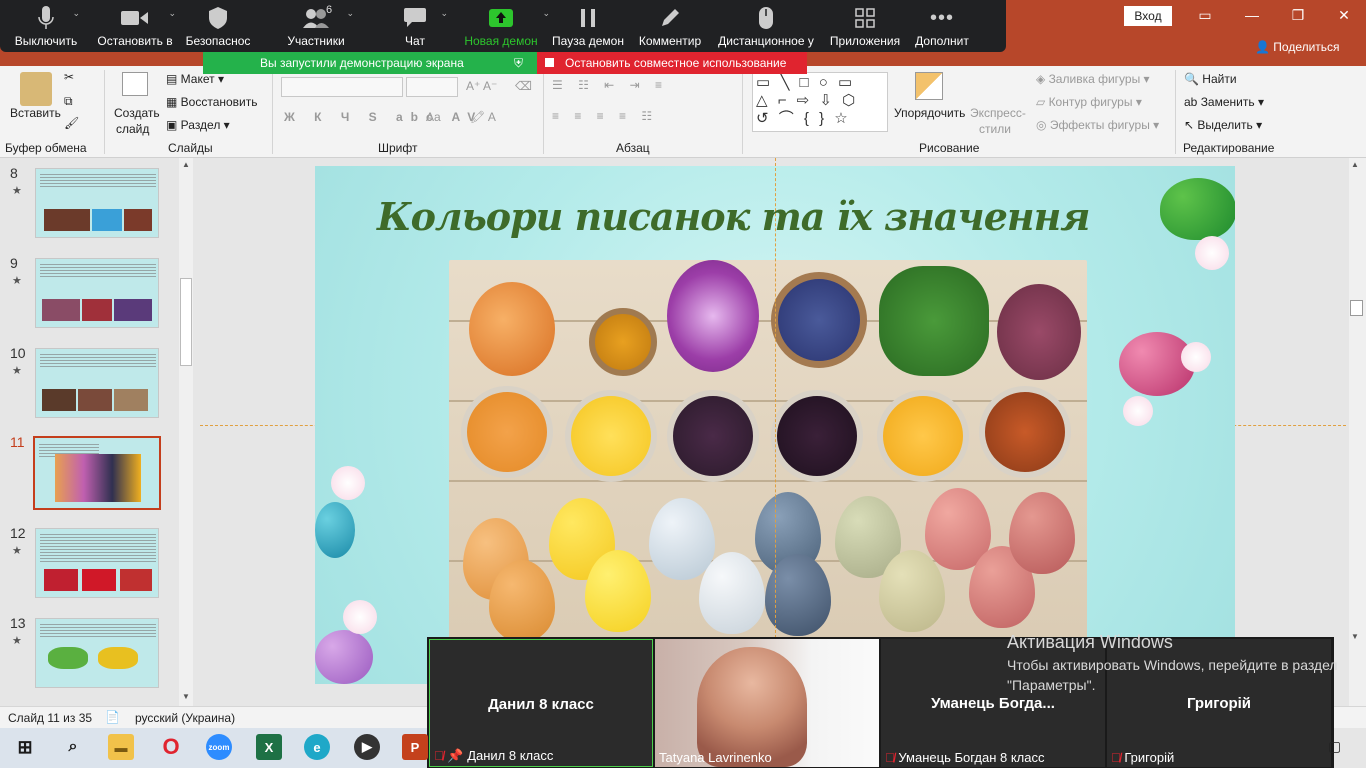 Image resolution: width=1366 pixels, height=768 pixels. Describe the element at coordinates (135, 18) in the screenshot. I see `video-camera-icon` at that location.